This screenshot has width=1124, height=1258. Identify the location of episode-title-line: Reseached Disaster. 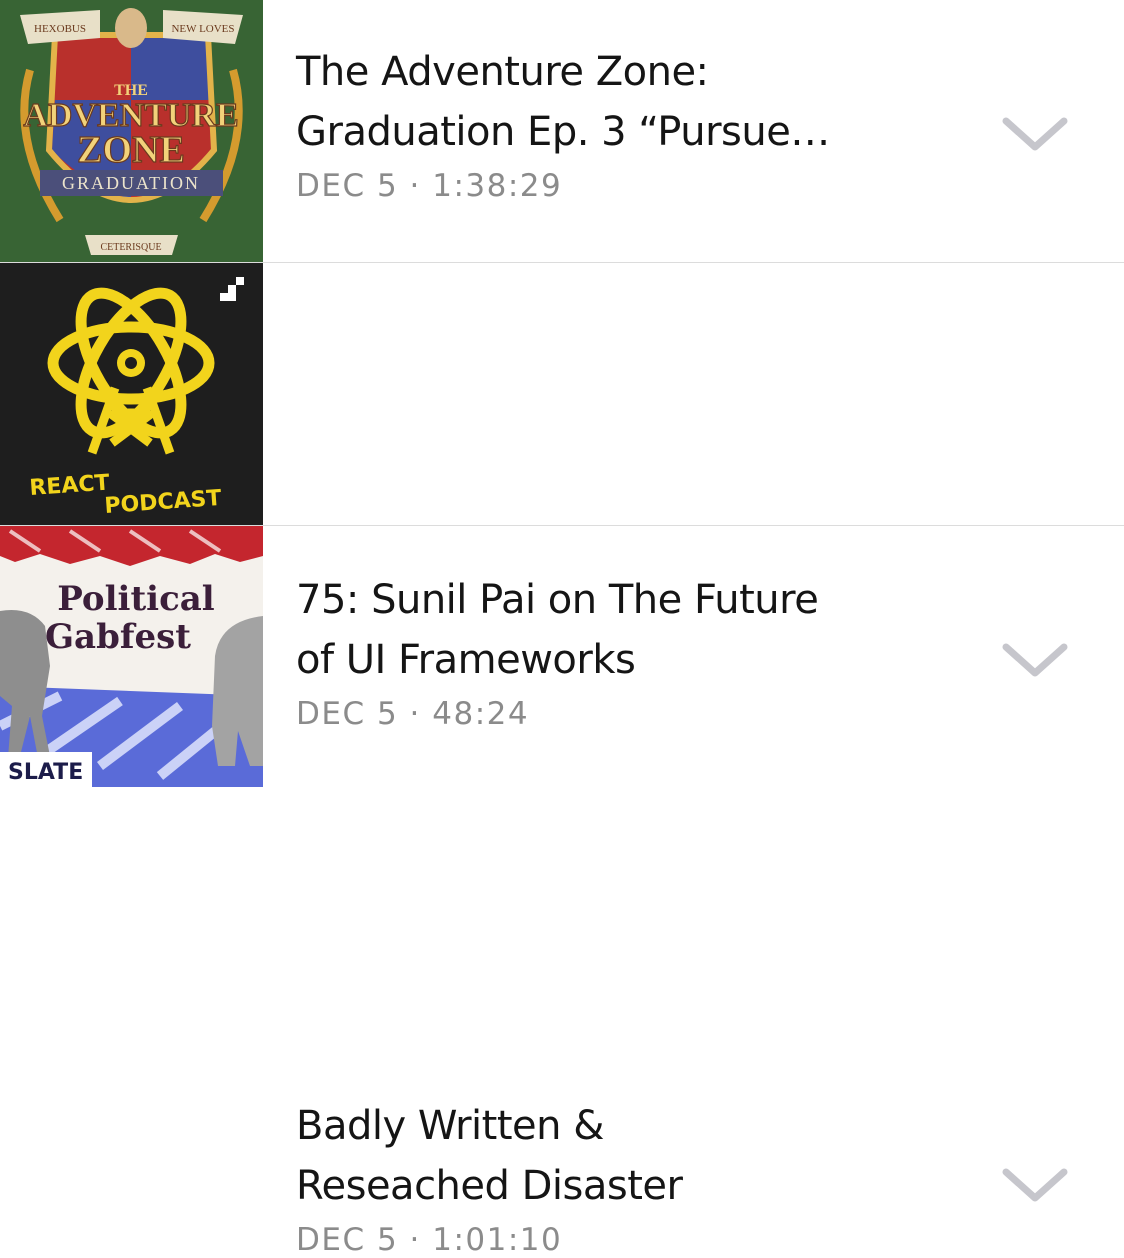
(489, 1186).